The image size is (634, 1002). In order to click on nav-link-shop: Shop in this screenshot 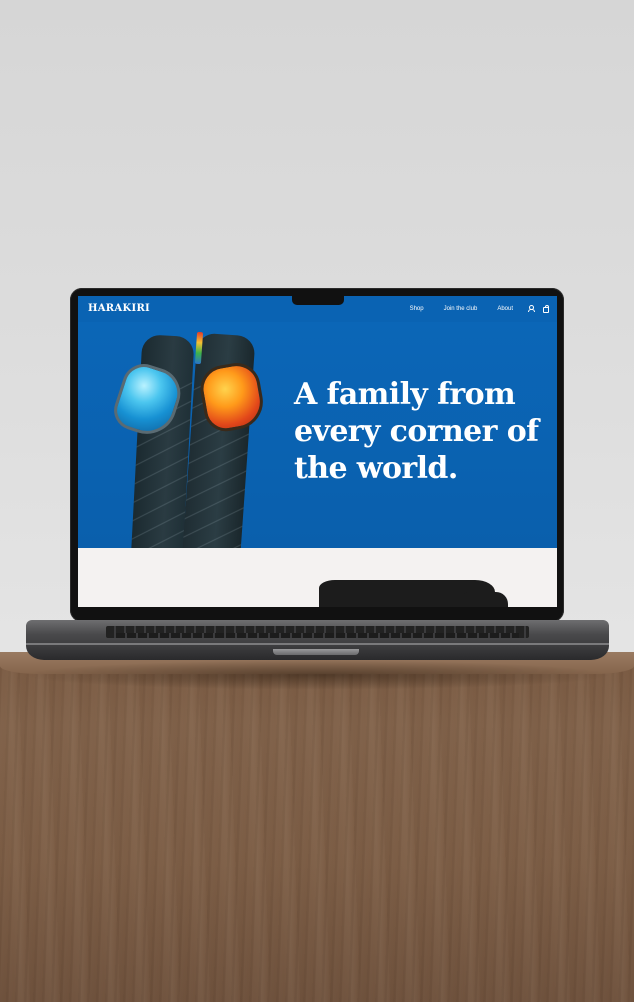, I will do `click(417, 309)`.